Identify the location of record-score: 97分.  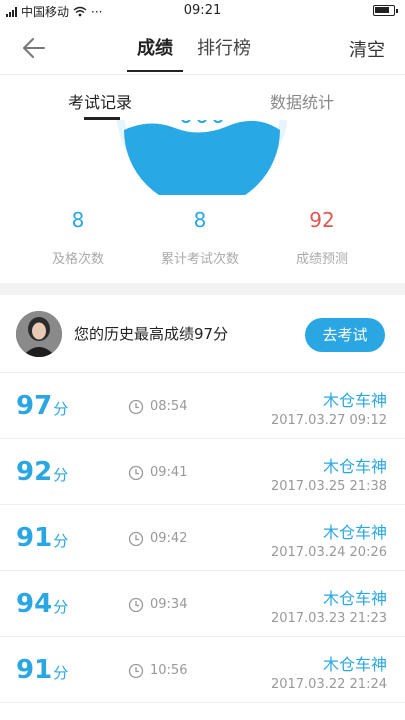
(42, 406).